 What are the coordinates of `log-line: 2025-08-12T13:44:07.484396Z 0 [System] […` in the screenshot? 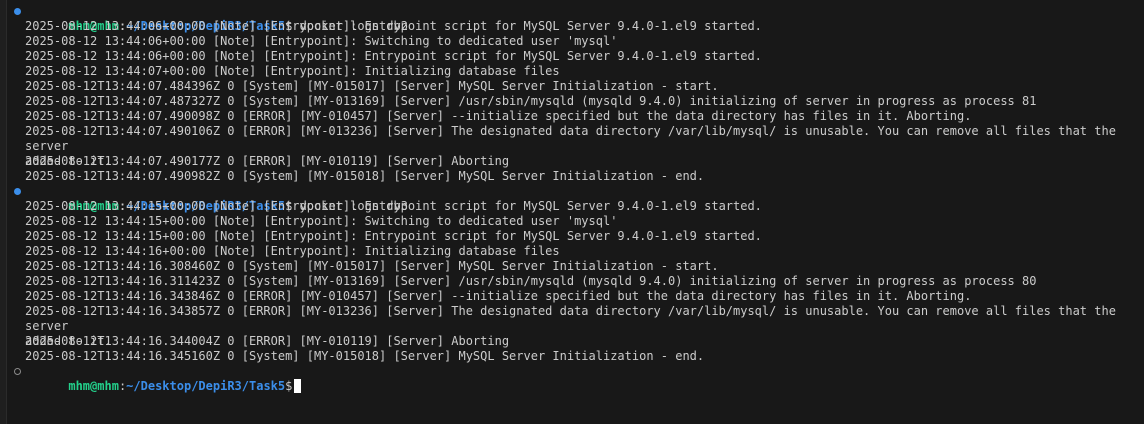 It's located at (372, 86).